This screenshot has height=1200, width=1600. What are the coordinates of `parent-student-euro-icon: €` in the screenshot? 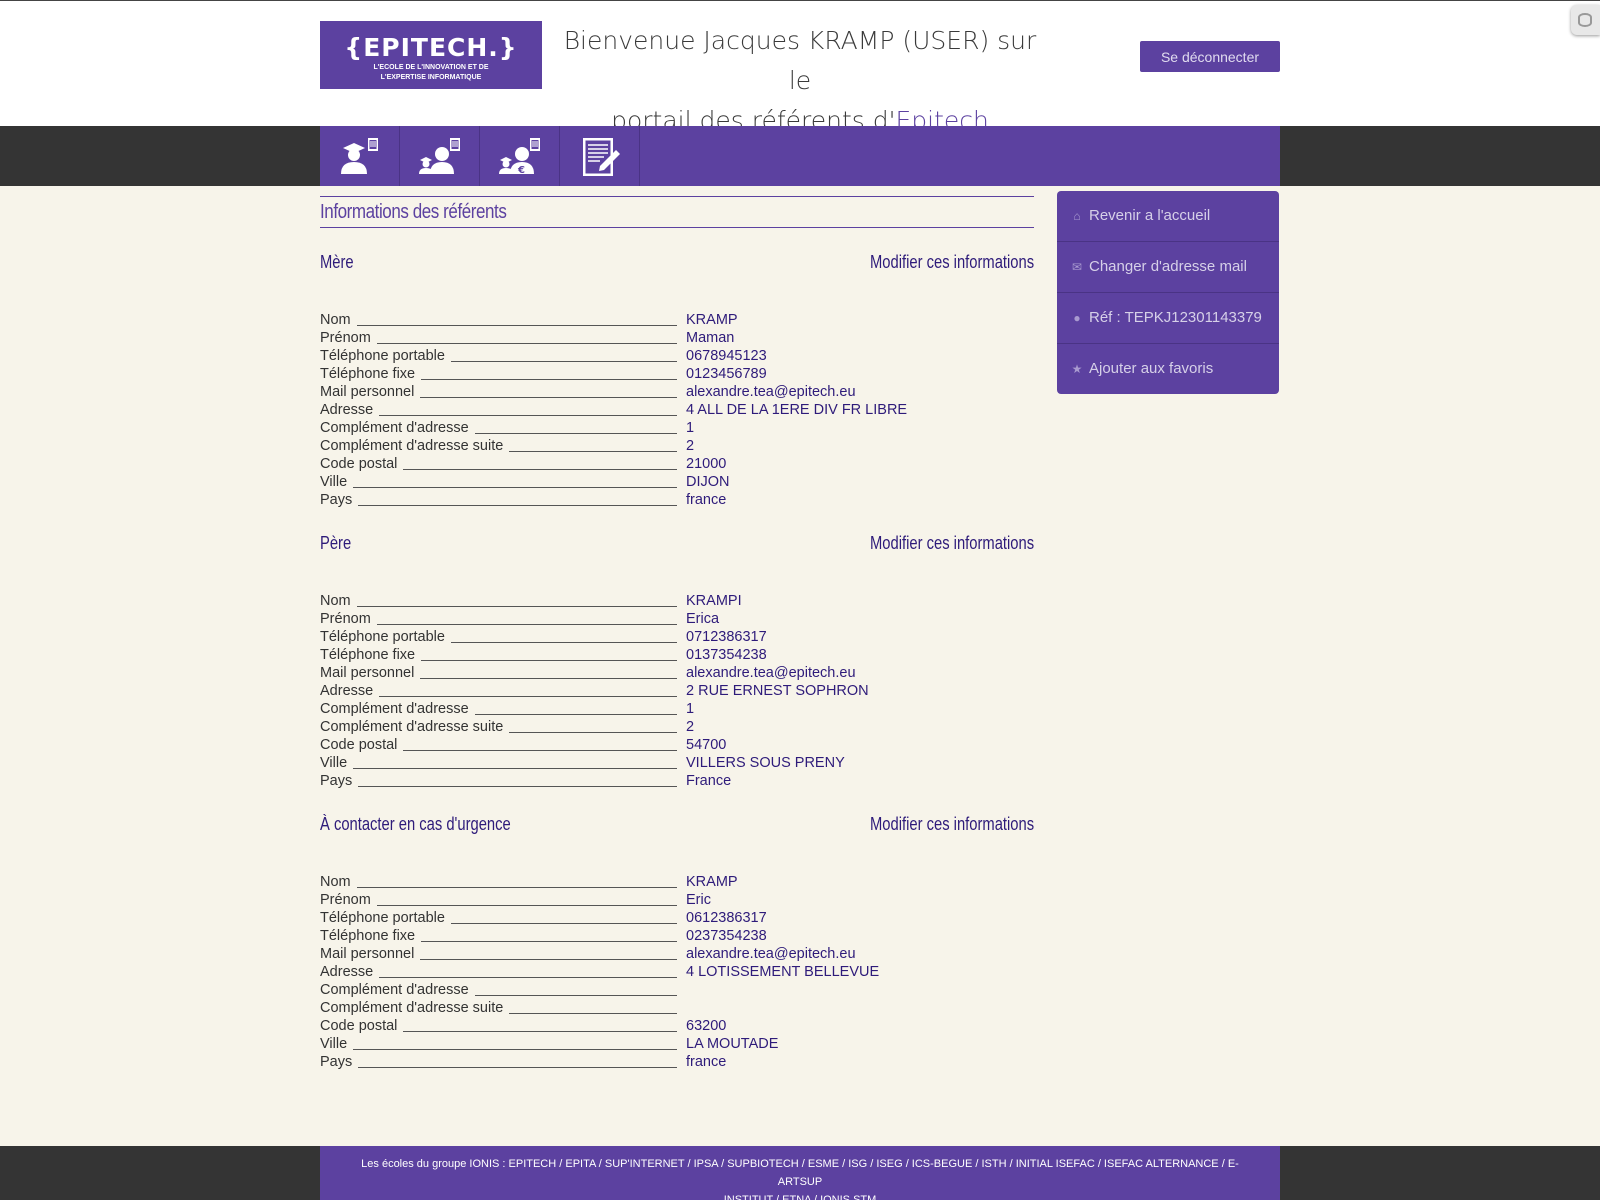 It's located at (519, 157).